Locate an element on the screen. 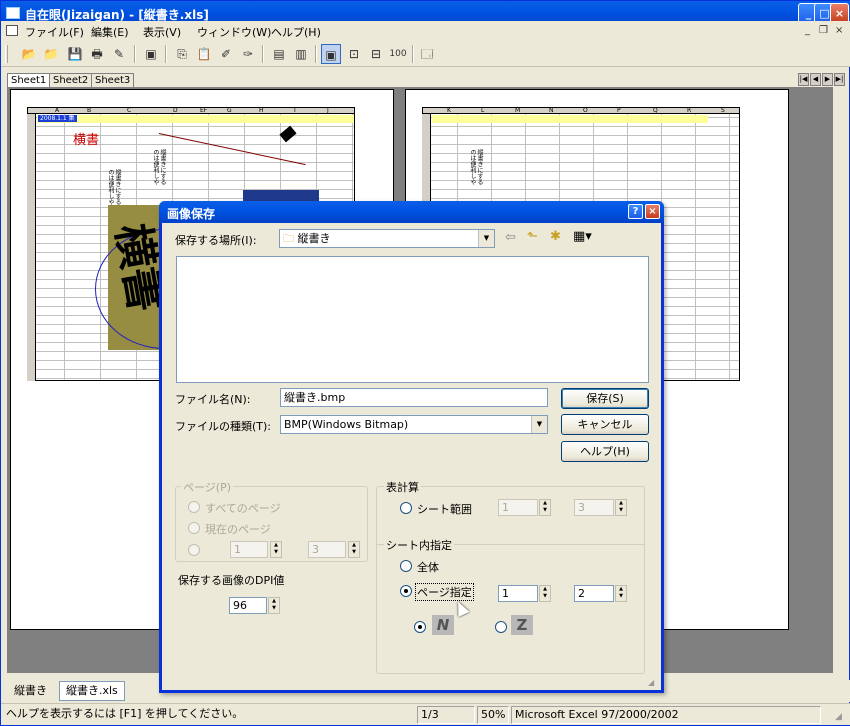 The height and width of the screenshot is (726, 850). columns-icon: ▥ is located at coordinates (301, 54).